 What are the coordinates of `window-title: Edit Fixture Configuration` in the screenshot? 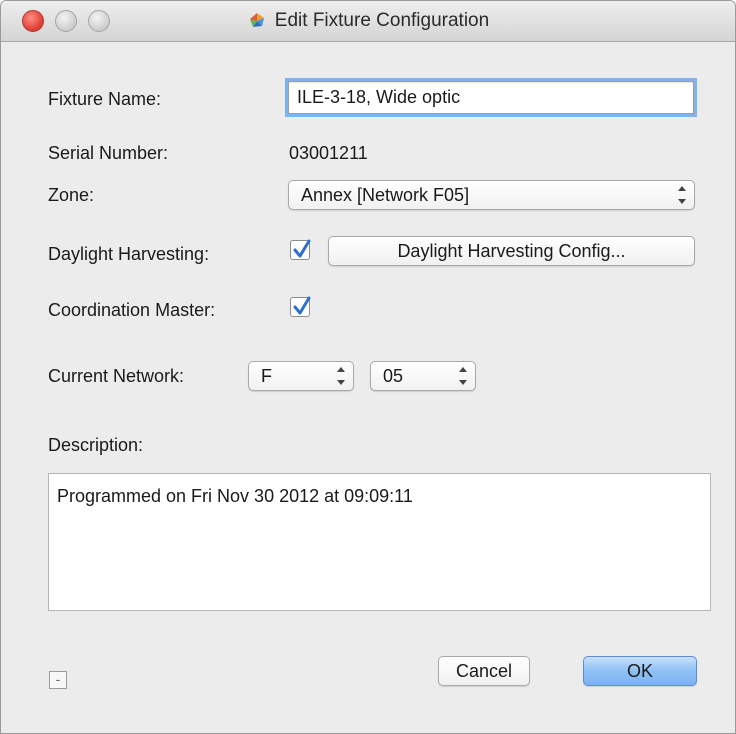 It's located at (382, 20).